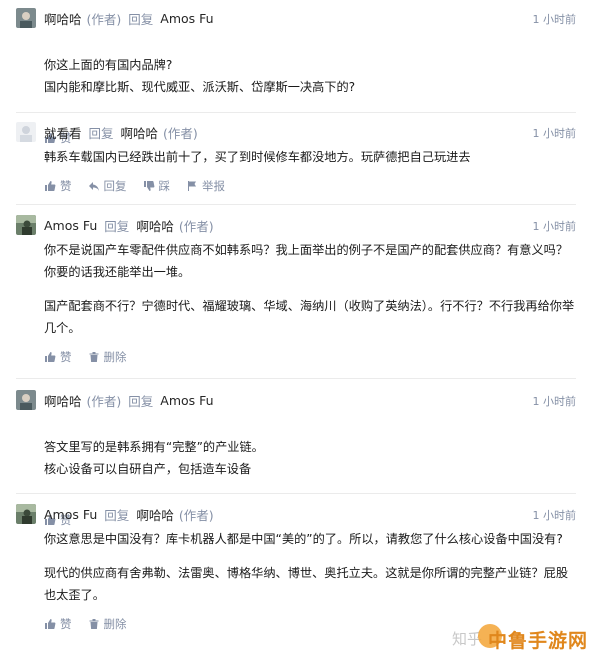  Describe the element at coordinates (192, 186) in the screenshot. I see `flag-icon` at that location.